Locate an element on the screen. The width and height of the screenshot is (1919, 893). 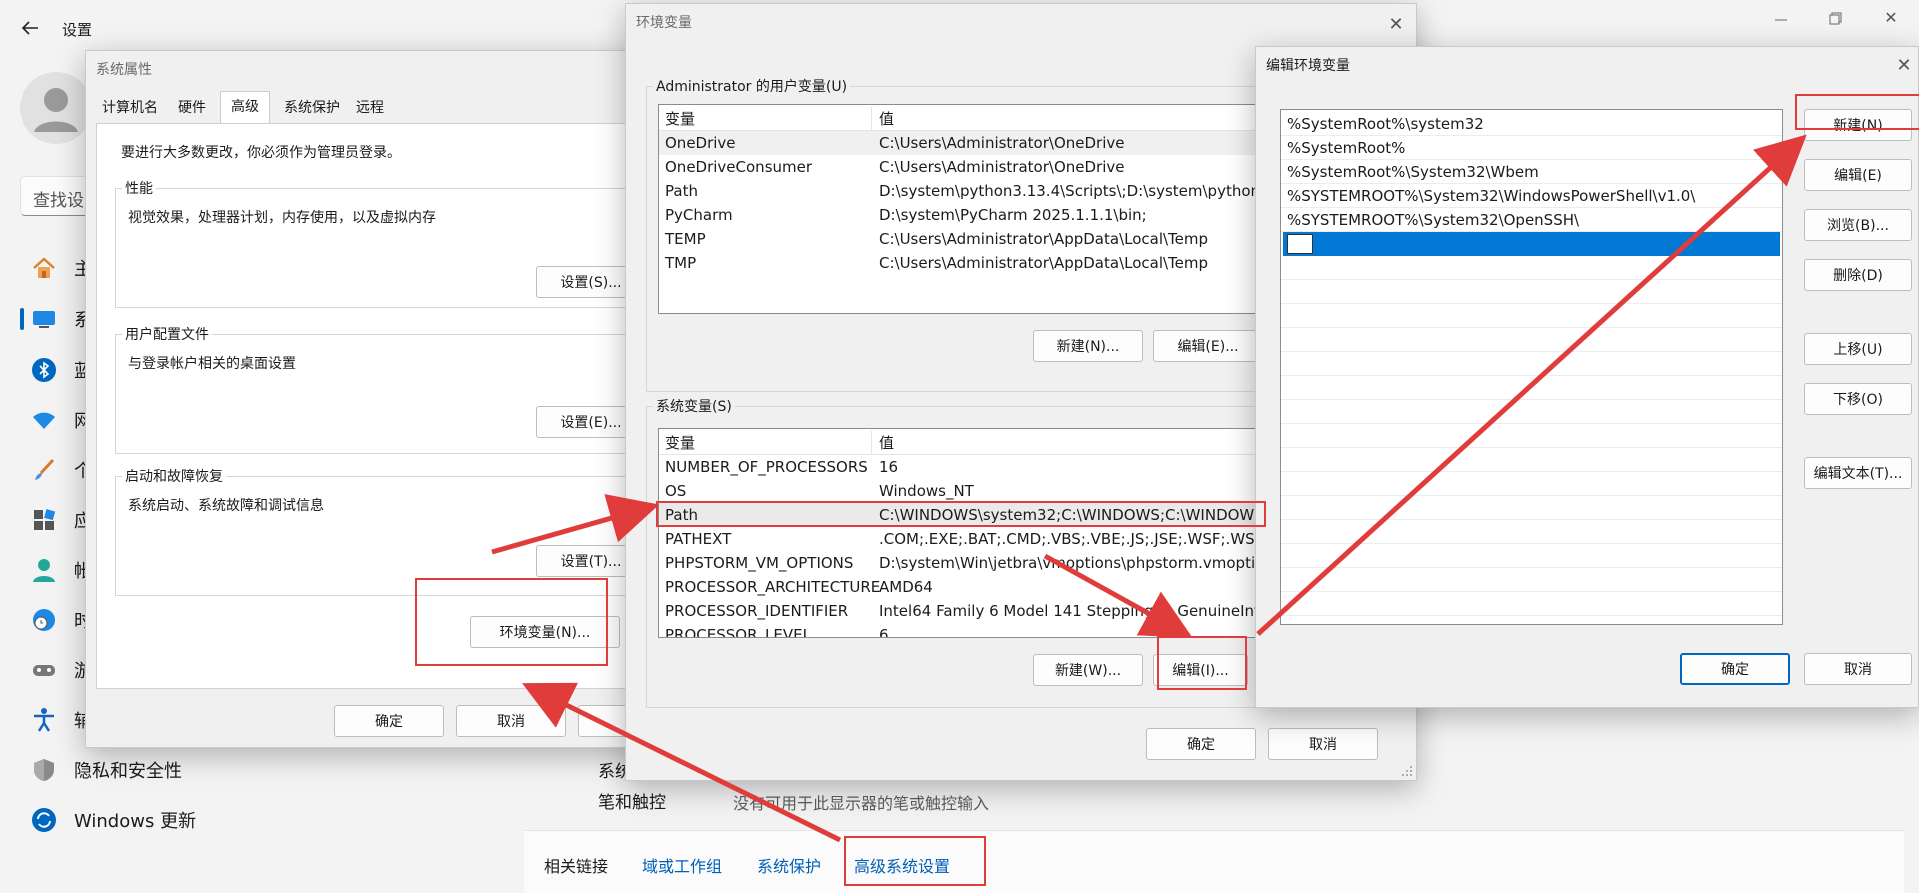
arrow-to-env-vars is located at coordinates (682, 762).